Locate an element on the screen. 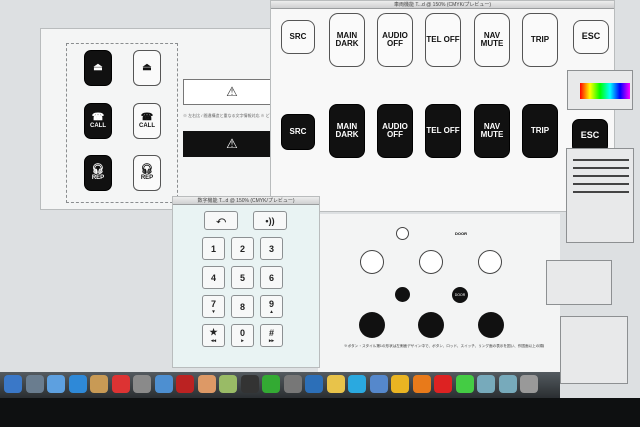  eject-button-black: ⏏ is located at coordinates (98, 68).